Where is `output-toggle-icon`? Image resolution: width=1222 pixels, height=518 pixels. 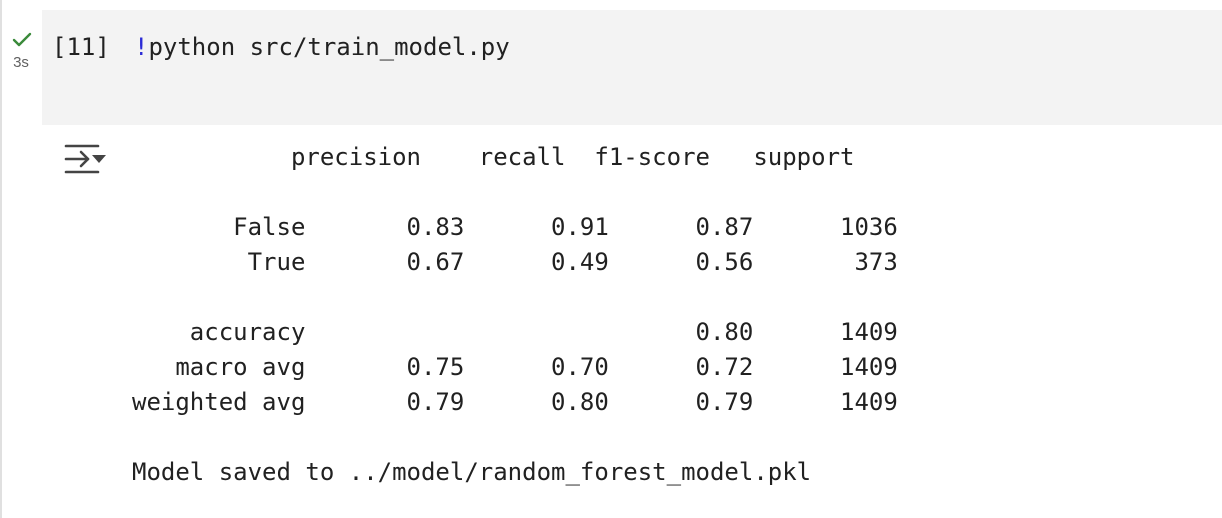 output-toggle-icon is located at coordinates (84, 159).